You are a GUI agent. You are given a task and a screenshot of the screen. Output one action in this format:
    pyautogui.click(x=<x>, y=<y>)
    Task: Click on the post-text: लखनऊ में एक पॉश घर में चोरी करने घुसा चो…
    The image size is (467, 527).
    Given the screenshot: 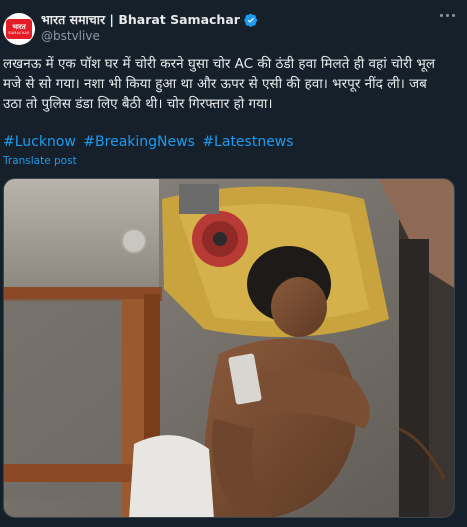 What is the action you would take?
    pyautogui.click(x=228, y=84)
    